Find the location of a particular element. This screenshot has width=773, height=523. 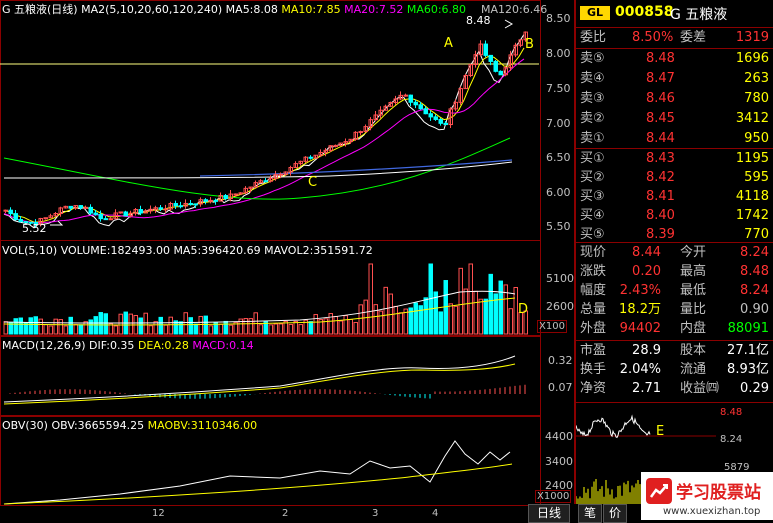

ma20-value: MA20:7.52 is located at coordinates (374, 9).